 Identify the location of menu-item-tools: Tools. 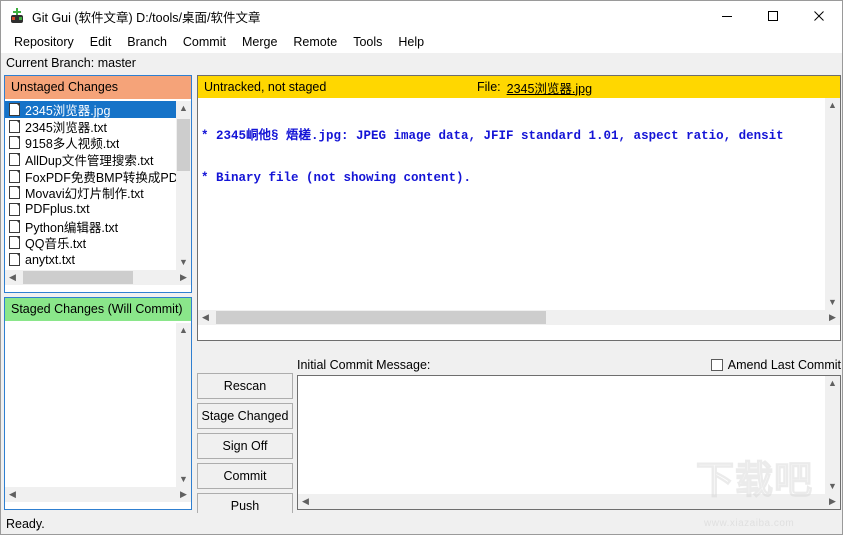
(367, 42).